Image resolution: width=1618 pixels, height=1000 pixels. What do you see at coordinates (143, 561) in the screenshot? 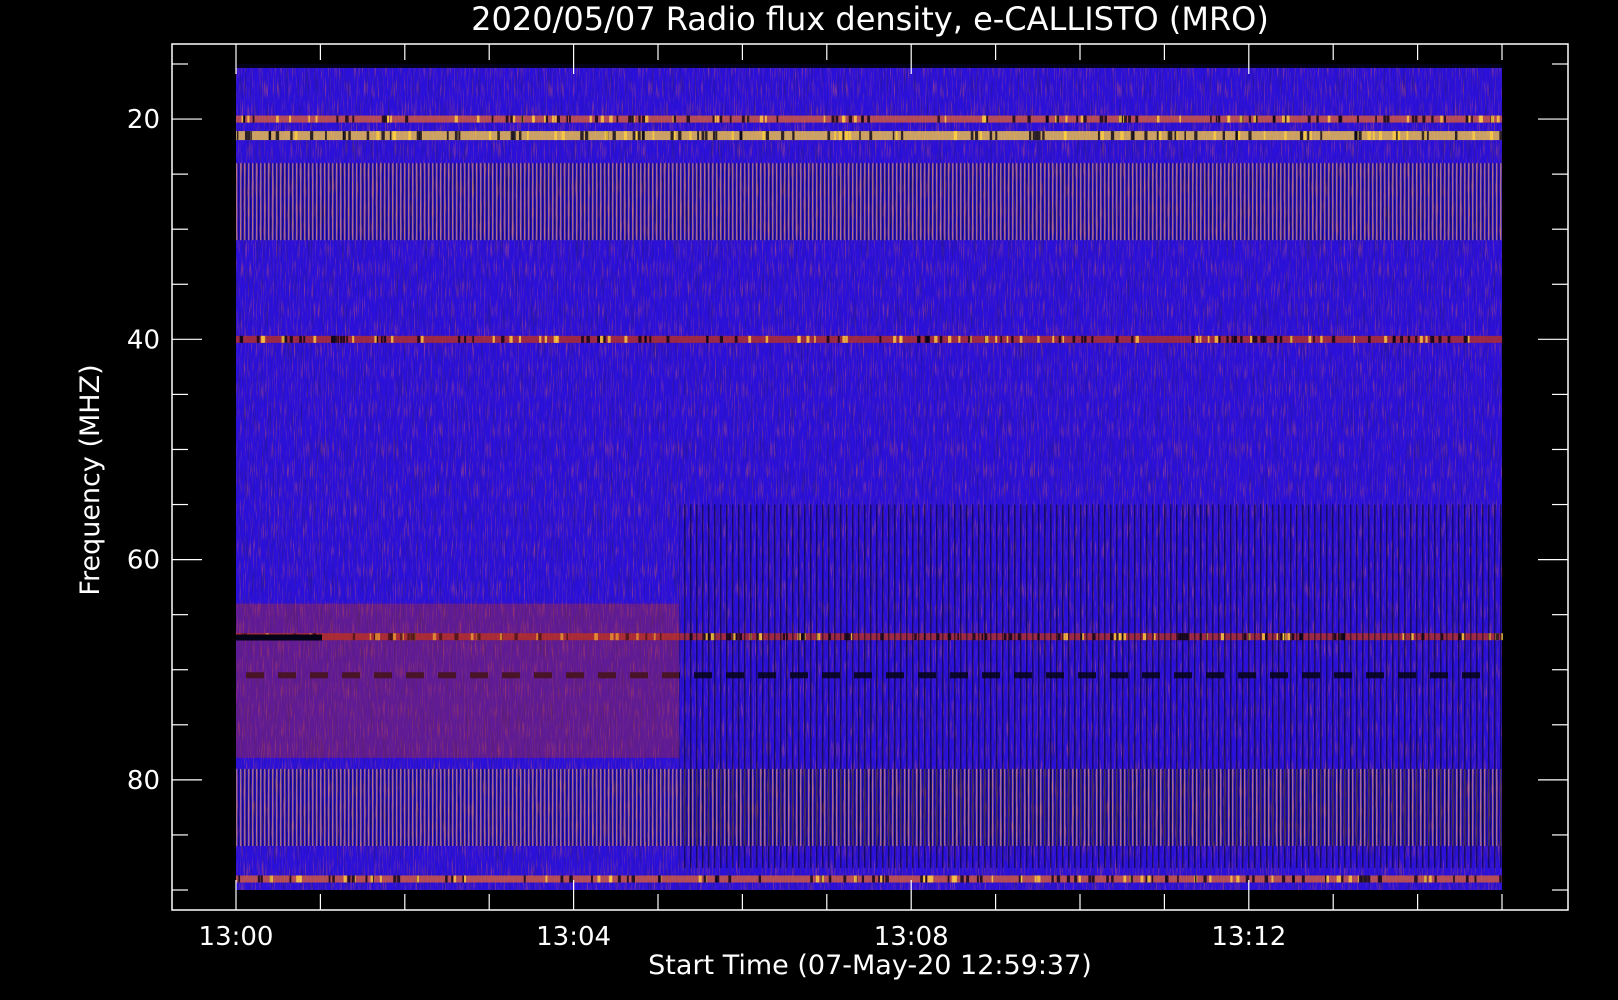
I see `y-tick-label: 60` at bounding box center [143, 561].